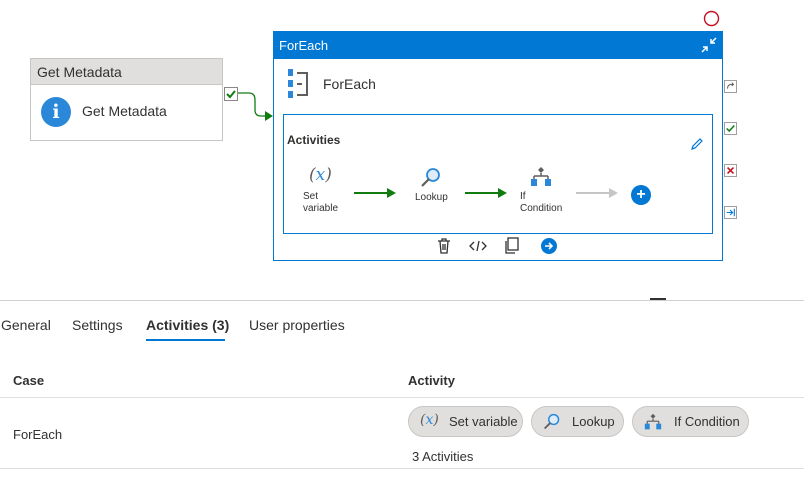  What do you see at coordinates (431, 197) in the screenshot?
I see `inner-activity-label: Lookup` at bounding box center [431, 197].